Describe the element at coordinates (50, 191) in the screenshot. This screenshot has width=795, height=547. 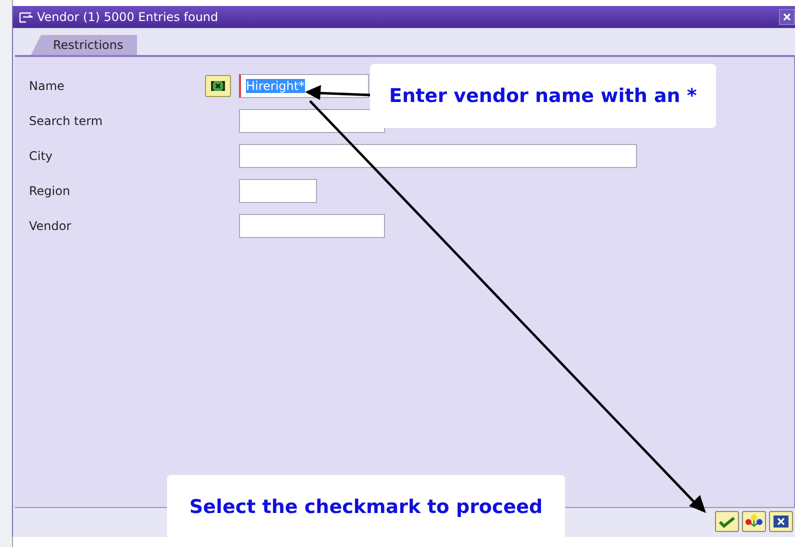
I see `field-label: Region` at that location.